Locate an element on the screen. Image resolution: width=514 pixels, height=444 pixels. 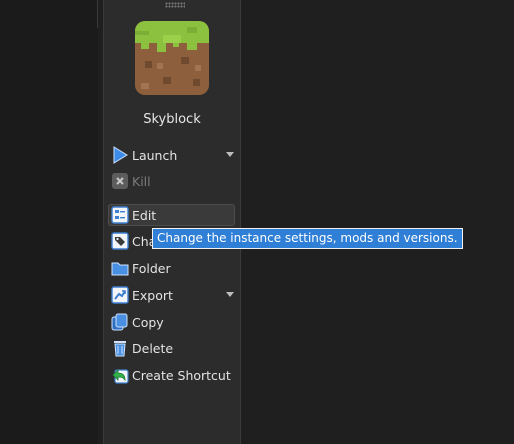
kill-button: Kill is located at coordinates (171, 181).